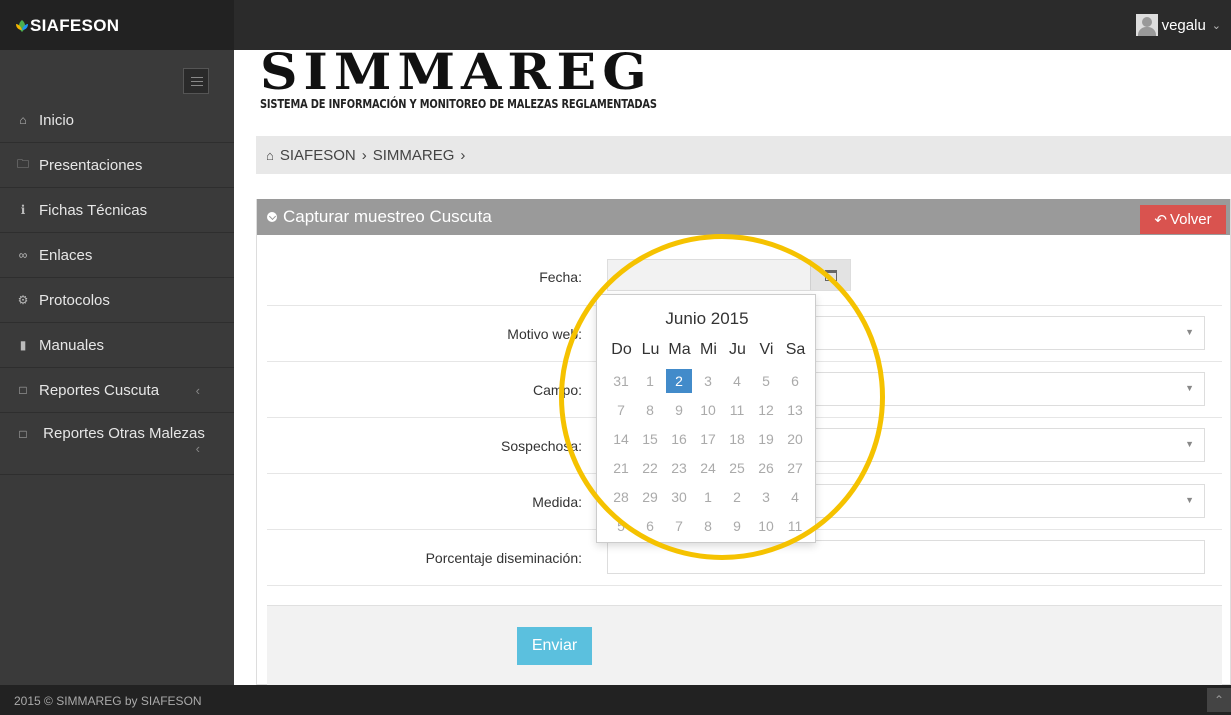 Image resolution: width=1231 pixels, height=715 pixels. Describe the element at coordinates (795, 439) in the screenshot. I see `datepicker-day: 20` at that location.